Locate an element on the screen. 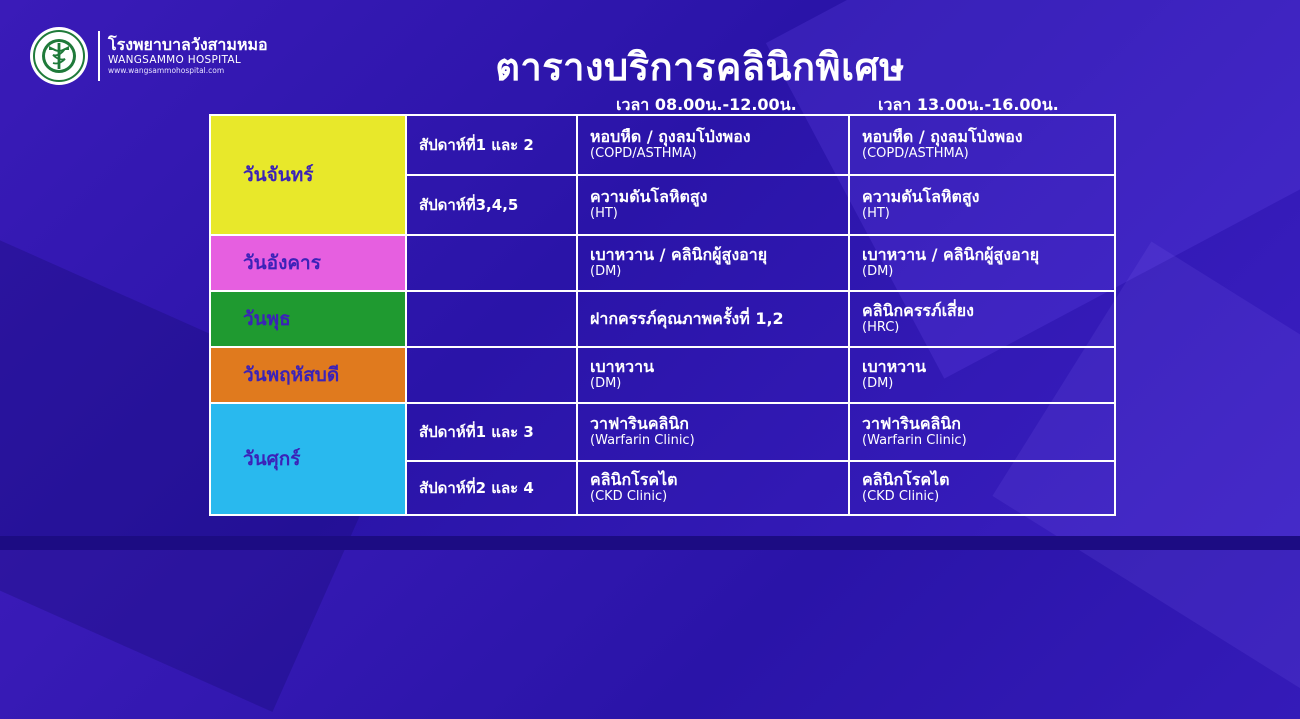 The image size is (1300, 719). day-cell-monday: วันจันทร์ is located at coordinates (308, 175).